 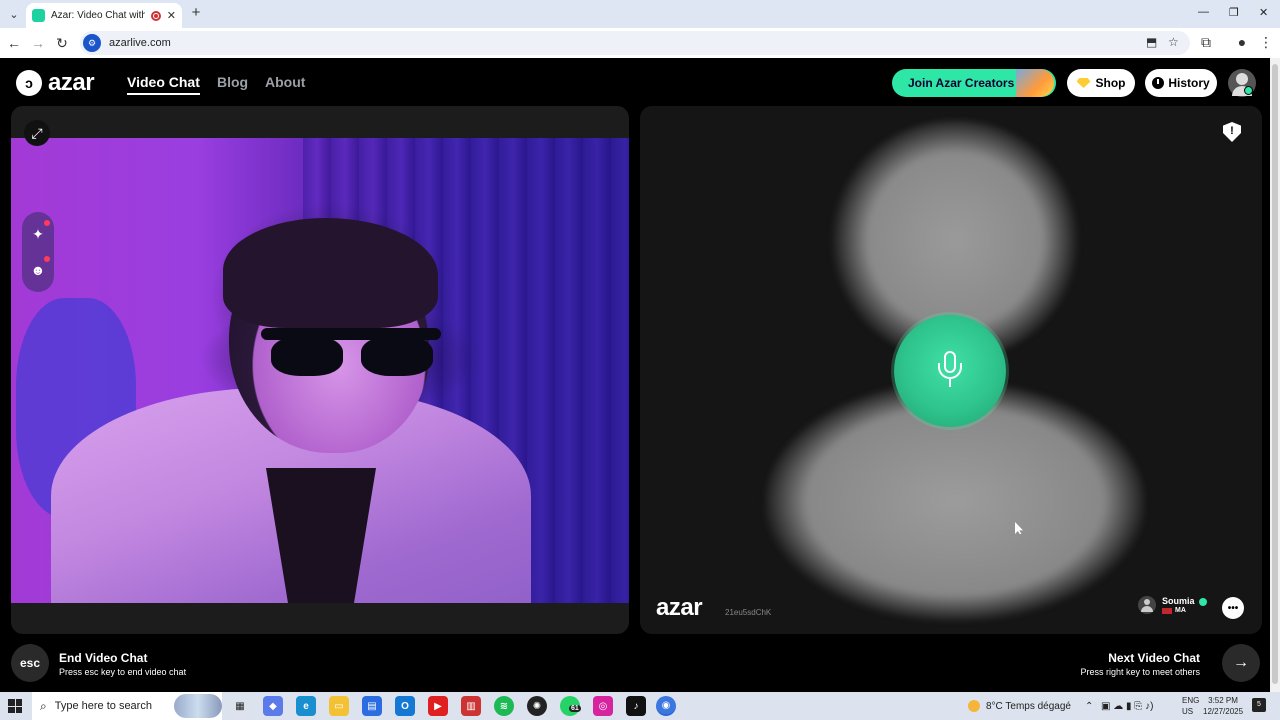 What do you see at coordinates (1223, 700) in the screenshot?
I see `clock-time: 3:52 PM` at bounding box center [1223, 700].